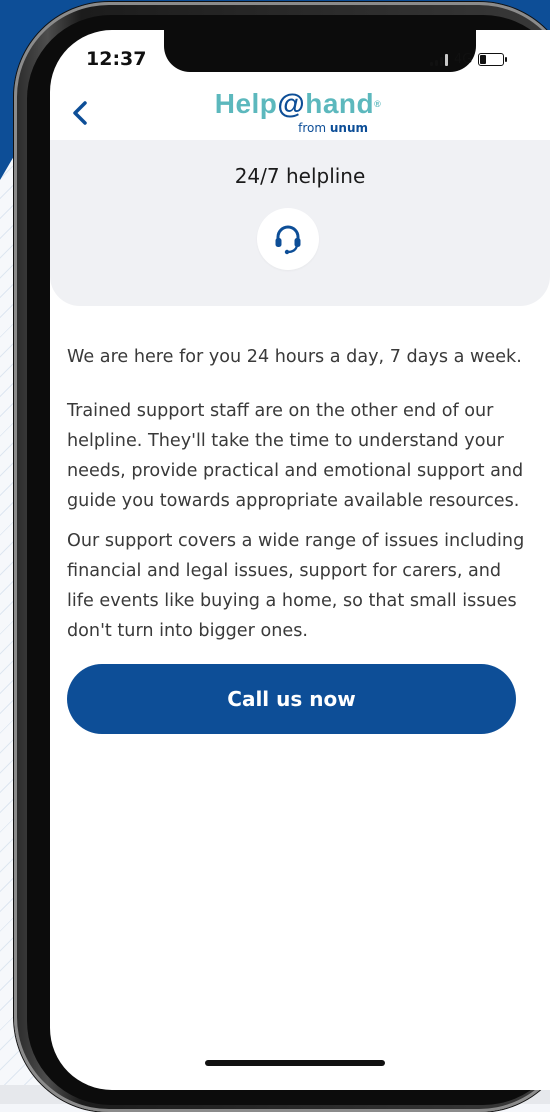  Describe the element at coordinates (291, 699) in the screenshot. I see `call-us-button: Call us now` at that location.